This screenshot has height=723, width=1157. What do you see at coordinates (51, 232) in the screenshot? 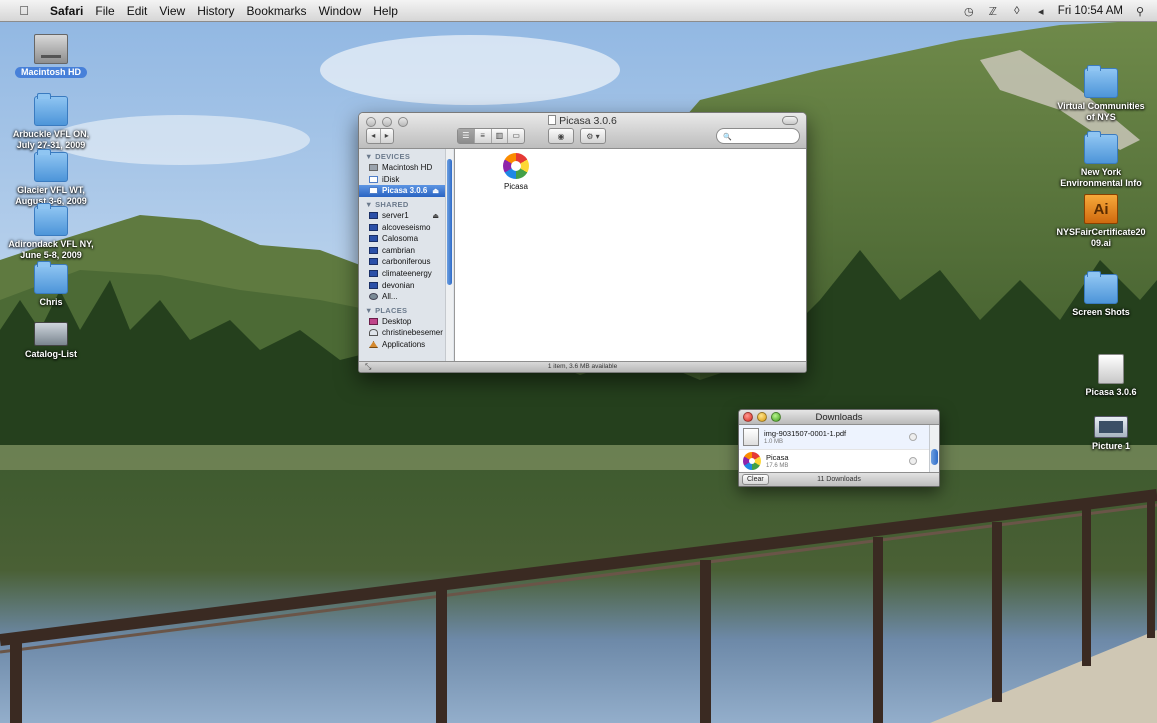
I see `desktop-item-folder: Adirondack VFL NY, June 5-8, 2009` at bounding box center [51, 232].